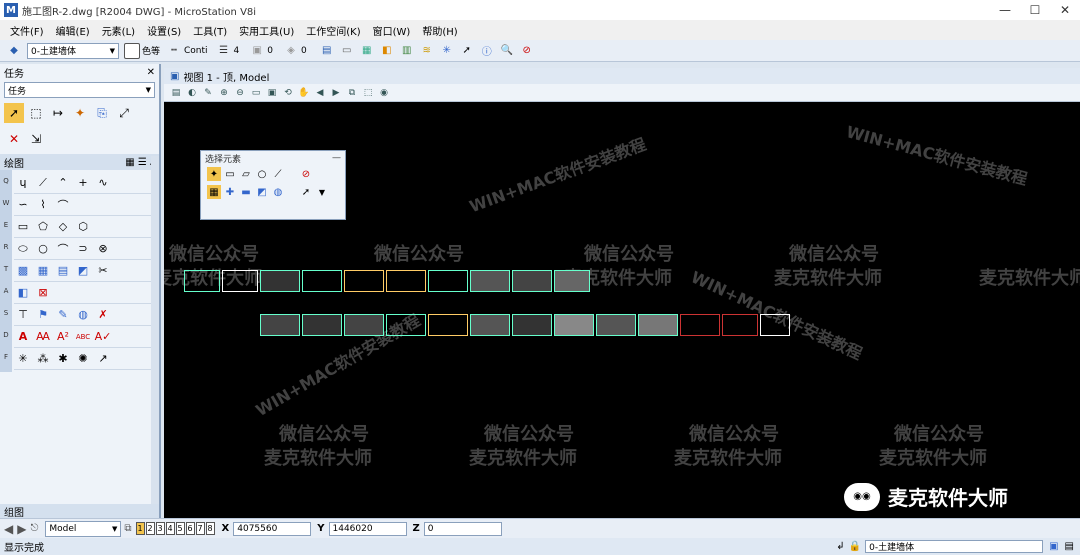 Image resolution: width=1080 pixels, height=555 pixels. I want to click on menu-window: 窗口(W), so click(392, 30).